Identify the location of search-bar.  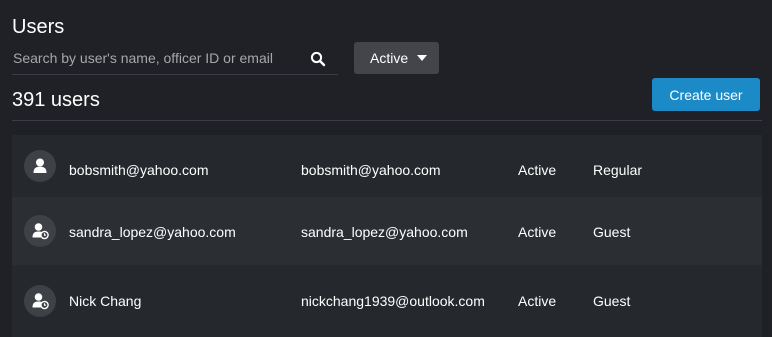
(175, 59).